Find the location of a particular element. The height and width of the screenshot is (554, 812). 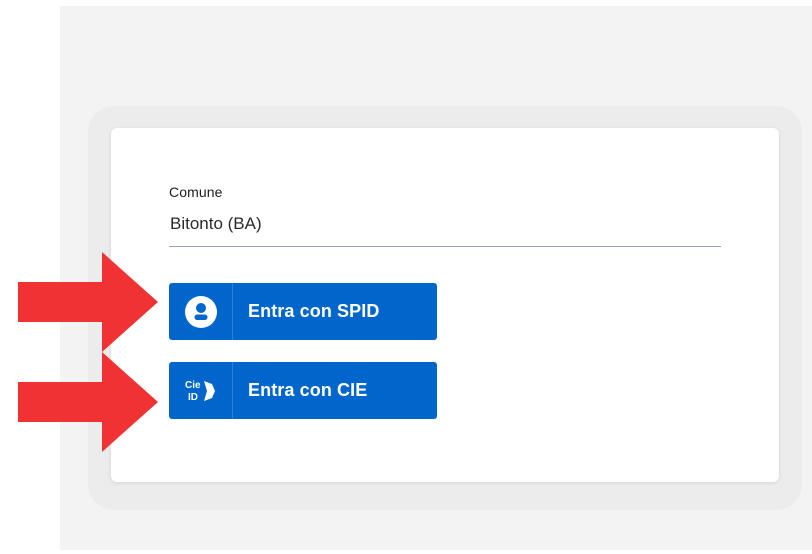

spid-button-label: Entra con SPID is located at coordinates (314, 311).